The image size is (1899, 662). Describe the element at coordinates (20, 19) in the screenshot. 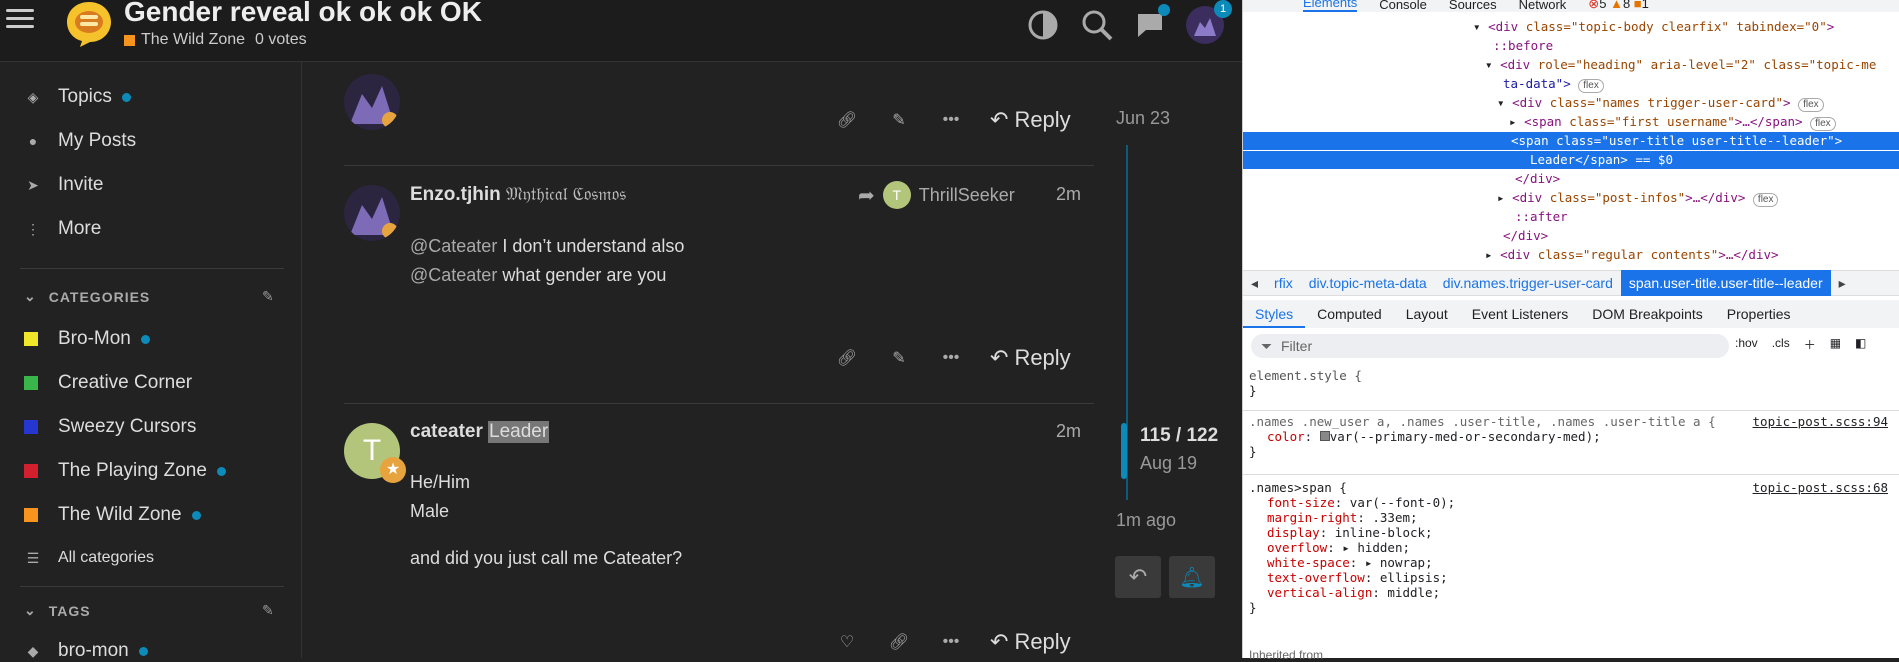

I see `hamburger-menu-button` at that location.